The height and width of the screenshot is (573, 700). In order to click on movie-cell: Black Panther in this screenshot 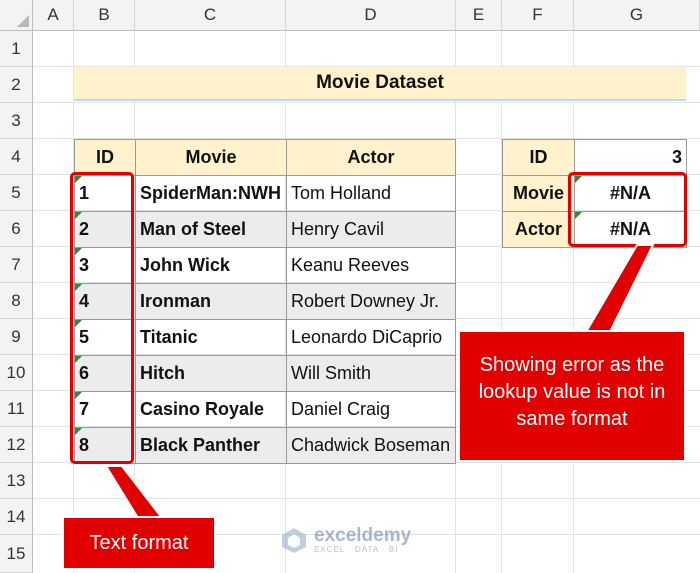, I will do `click(211, 445)`.